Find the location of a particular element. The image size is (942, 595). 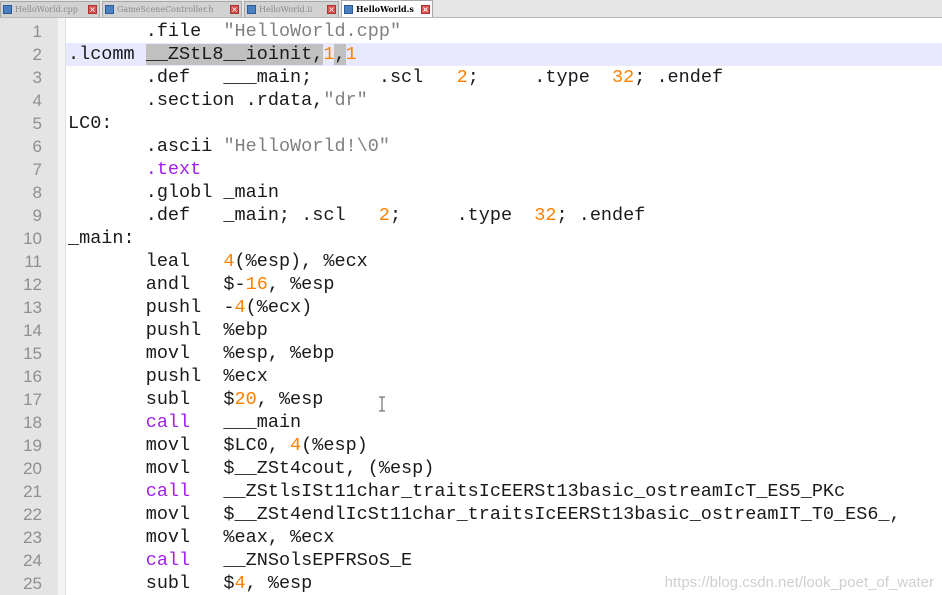

tab-1: GameSceneController.h × is located at coordinates (172, 9).